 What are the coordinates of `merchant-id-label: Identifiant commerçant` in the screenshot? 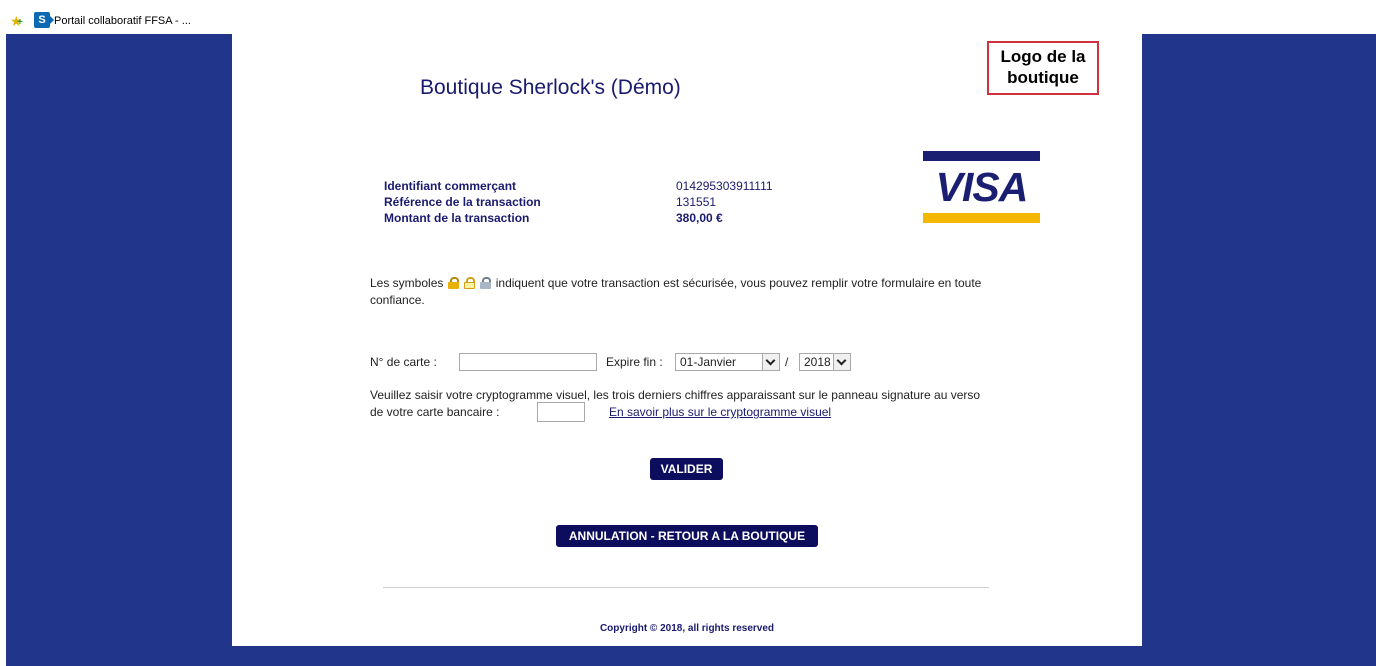 It's located at (450, 186).